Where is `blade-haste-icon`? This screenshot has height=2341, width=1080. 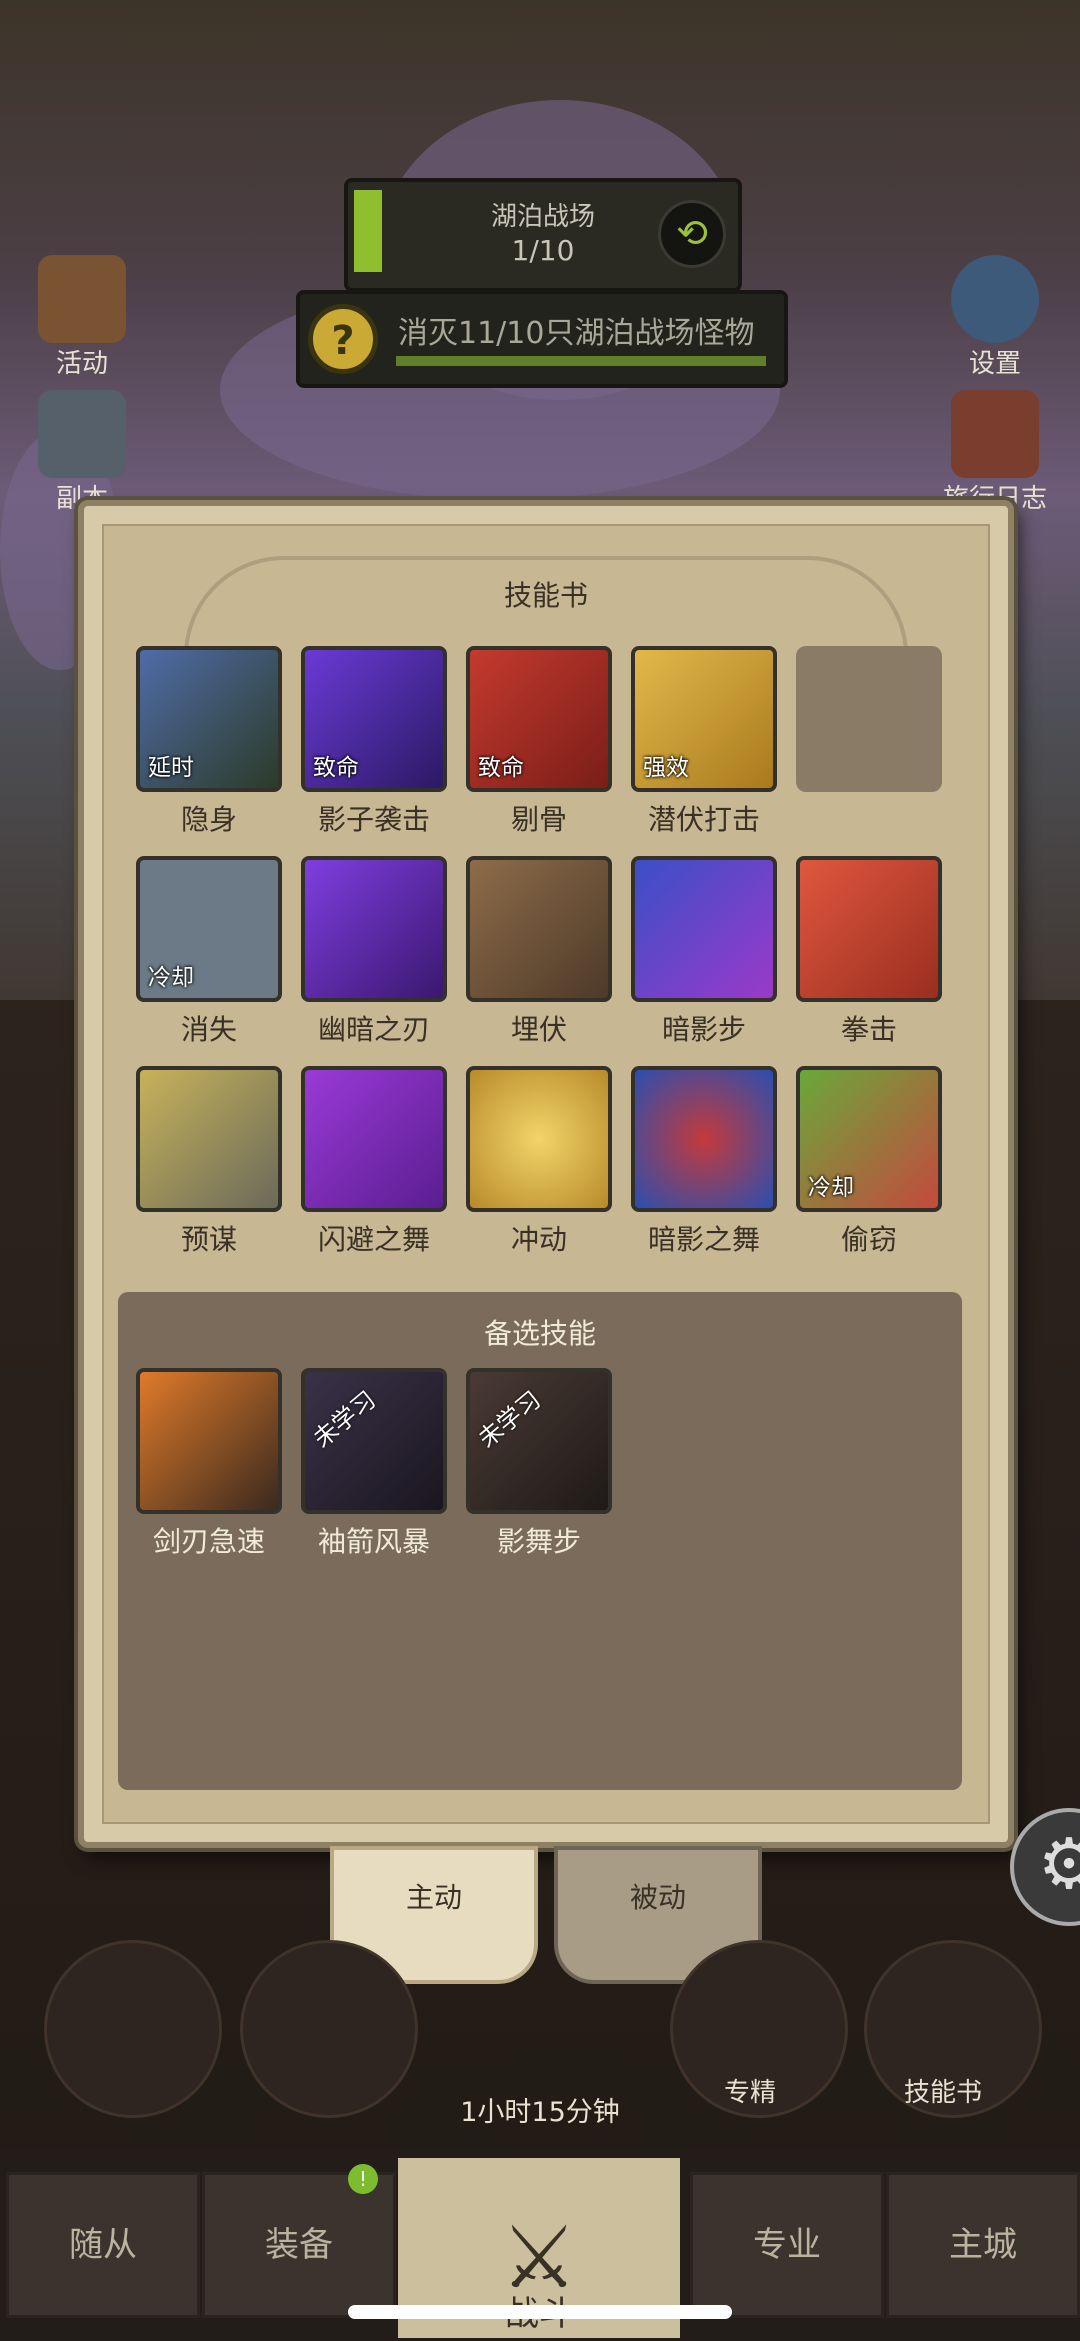
blade-haste-icon is located at coordinates (209, 1441).